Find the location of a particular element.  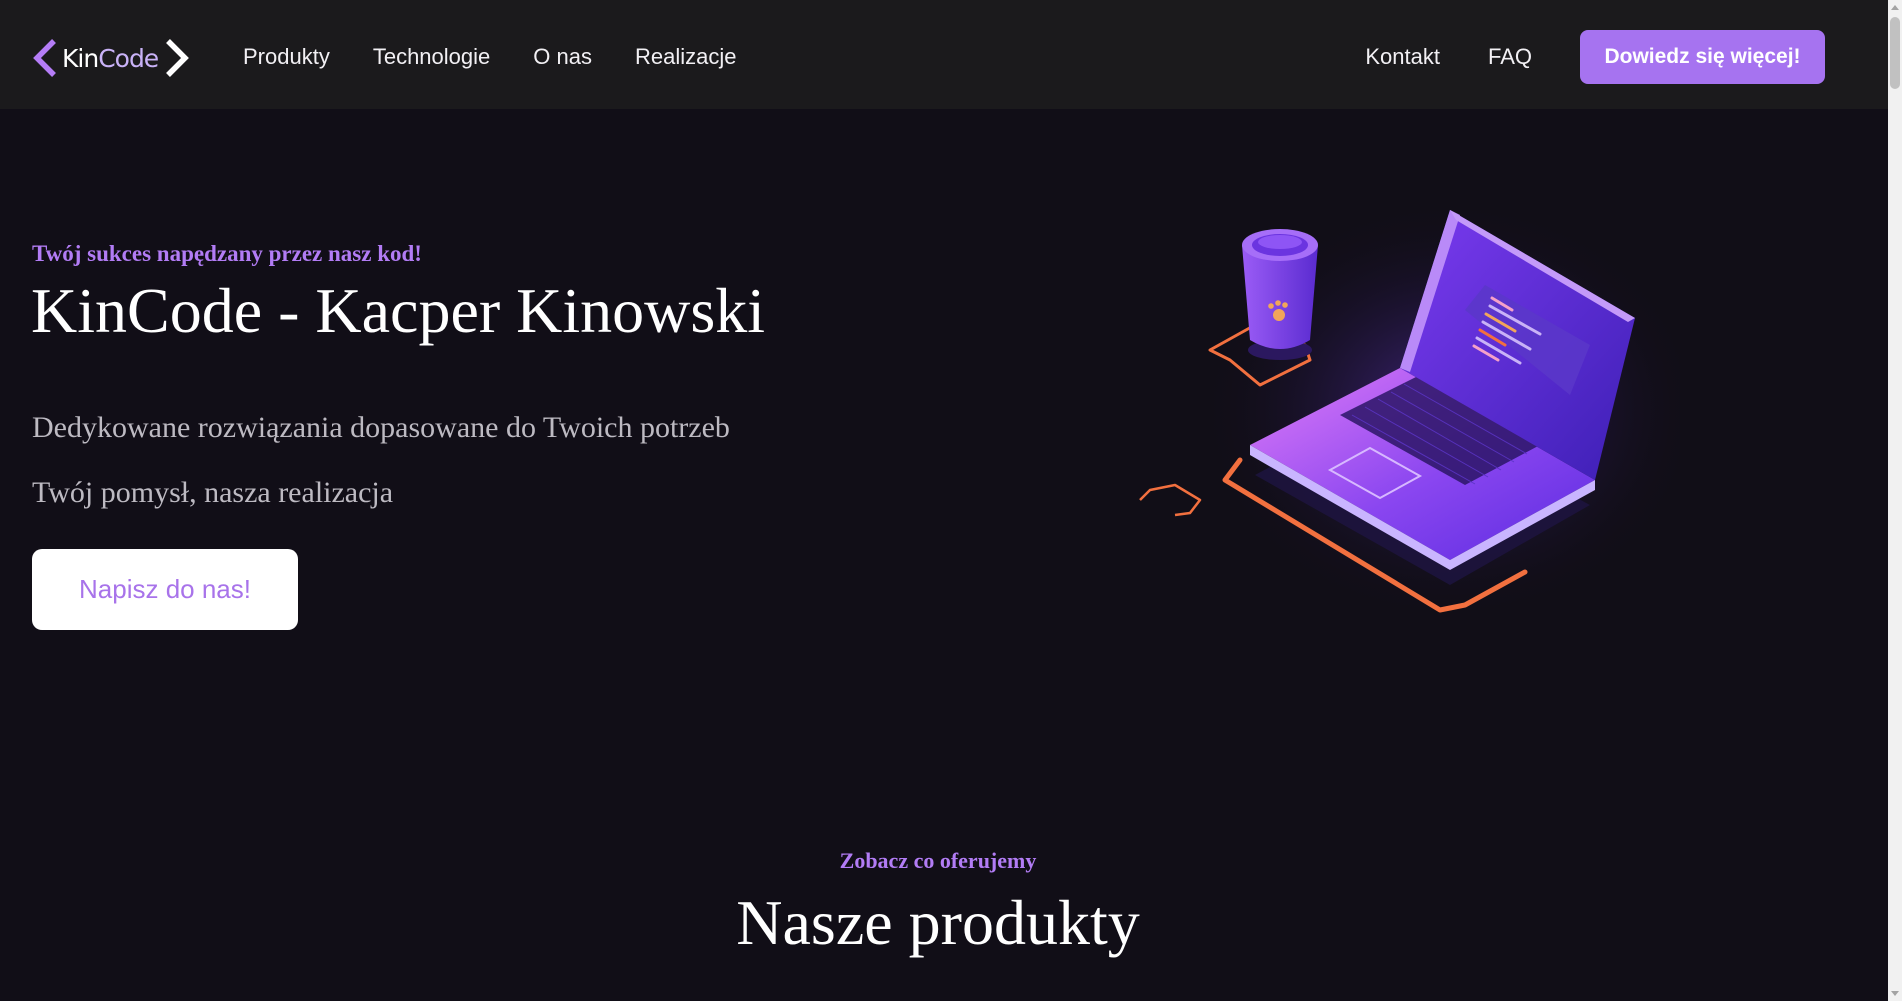

nav-link-faq: FAQ is located at coordinates (1510, 57).